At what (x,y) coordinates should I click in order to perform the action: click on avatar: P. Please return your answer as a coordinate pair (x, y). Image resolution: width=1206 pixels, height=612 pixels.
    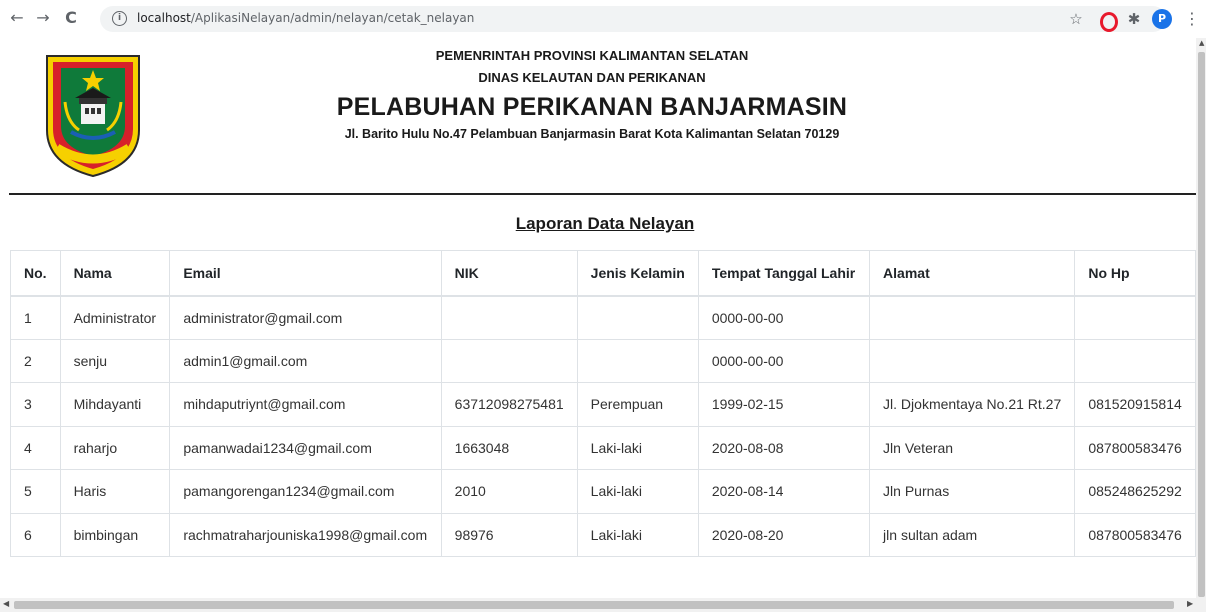
    Looking at the image, I should click on (1162, 19).